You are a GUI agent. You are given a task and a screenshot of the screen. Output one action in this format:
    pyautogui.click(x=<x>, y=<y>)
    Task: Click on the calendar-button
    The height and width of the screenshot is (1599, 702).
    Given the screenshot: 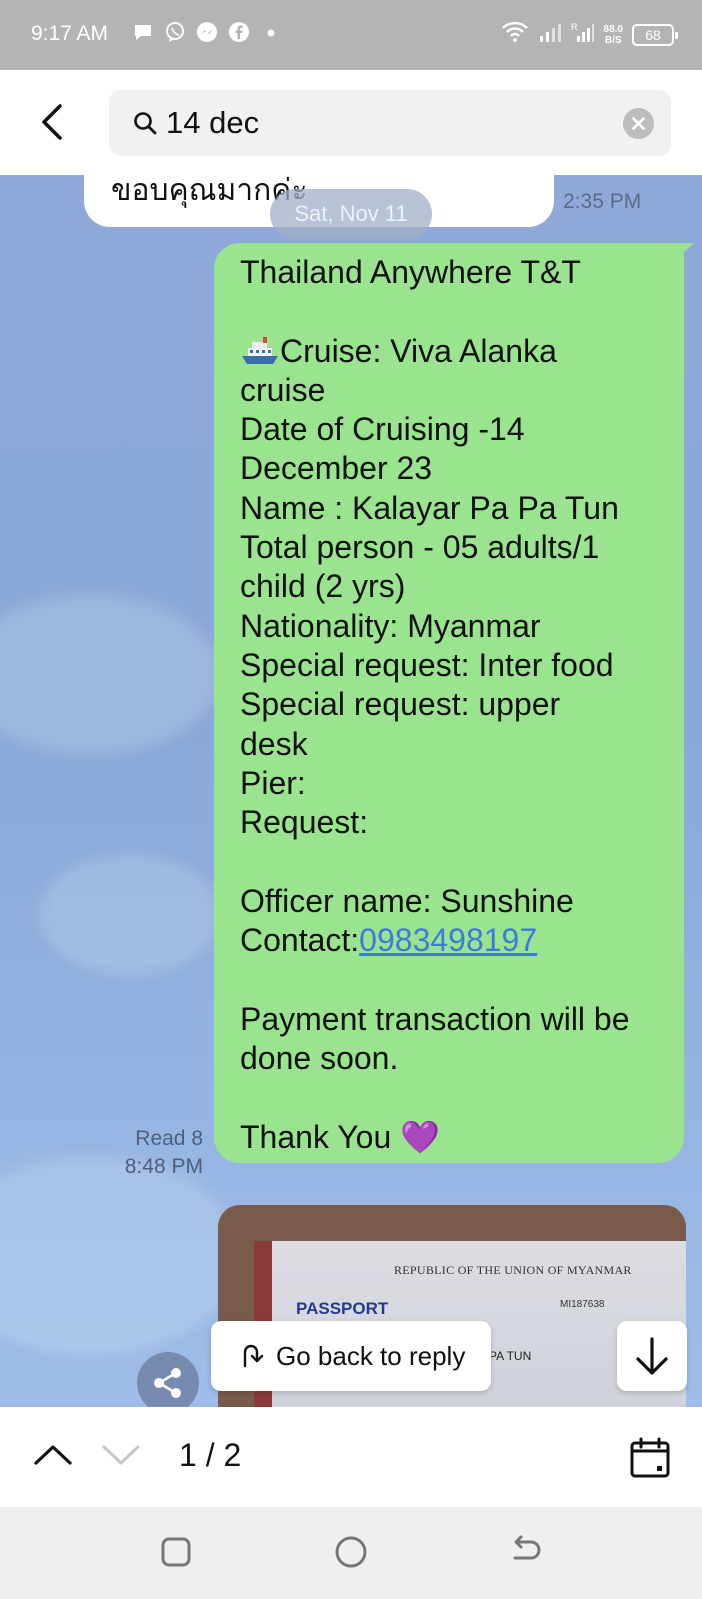 What is the action you would take?
    pyautogui.click(x=650, y=1458)
    